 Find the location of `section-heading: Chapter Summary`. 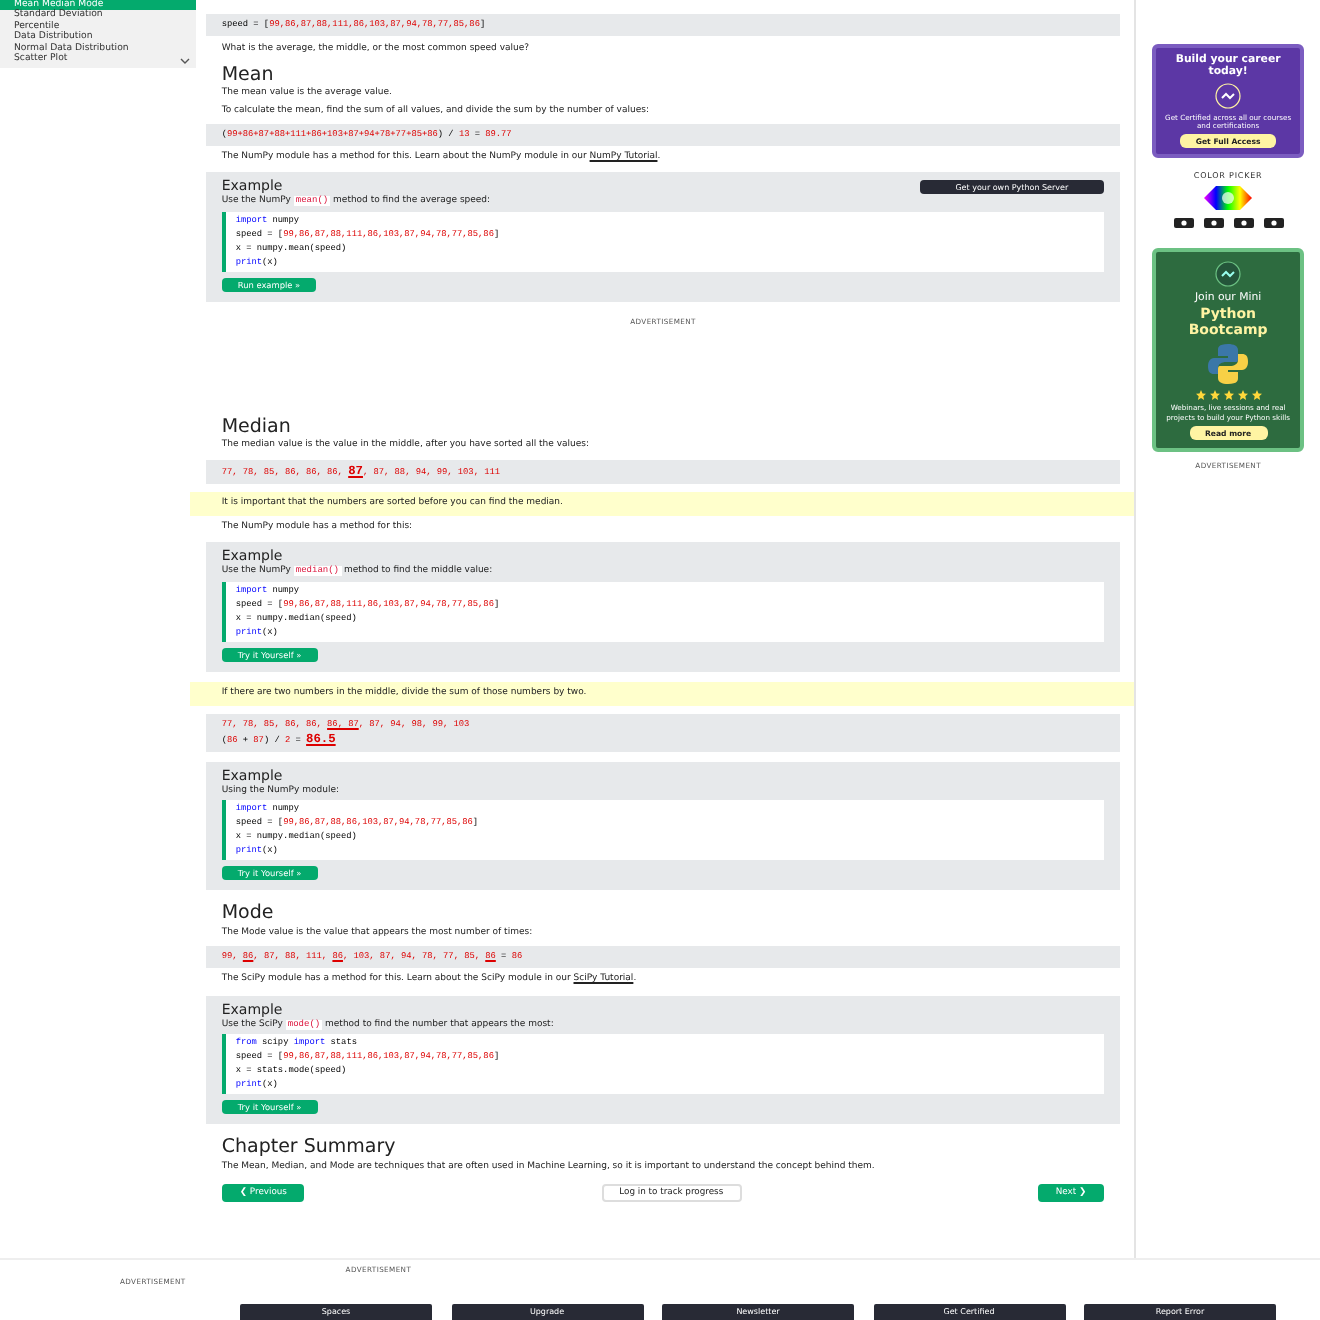

section-heading: Chapter Summary is located at coordinates (308, 1146).